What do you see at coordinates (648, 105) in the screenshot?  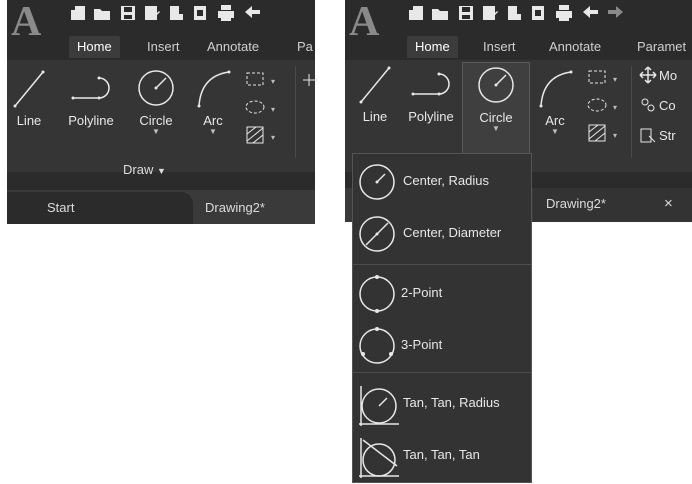 I see `copy-icon` at bounding box center [648, 105].